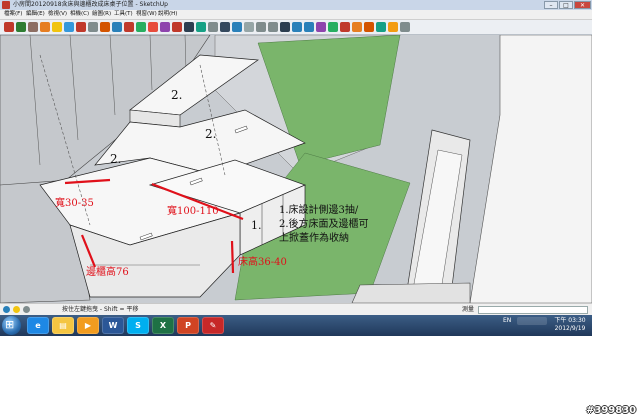 The height and width of the screenshot is (418, 640). Describe the element at coordinates (129, 27) in the screenshot. I see `rotate-icon` at that location.